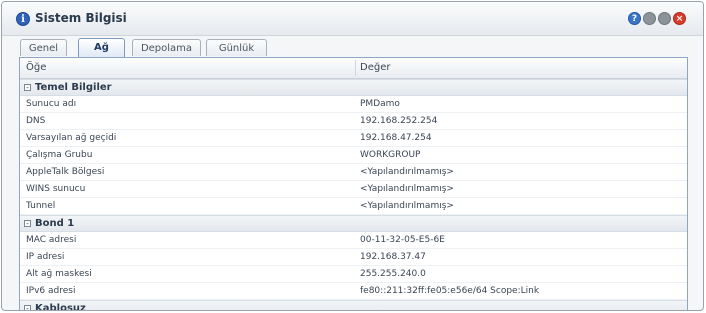 This screenshot has width=706, height=313. I want to click on group-label: Temel Bilgiler, so click(73, 87).